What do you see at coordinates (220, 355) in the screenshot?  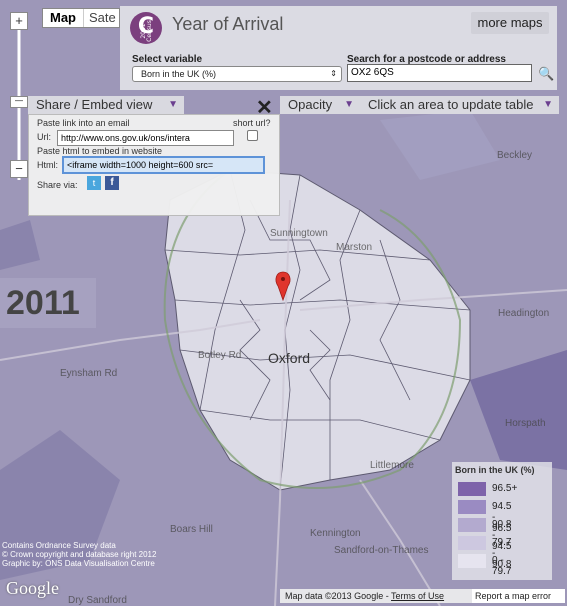 I see `place-label-botley: Botley Rd` at bounding box center [220, 355].